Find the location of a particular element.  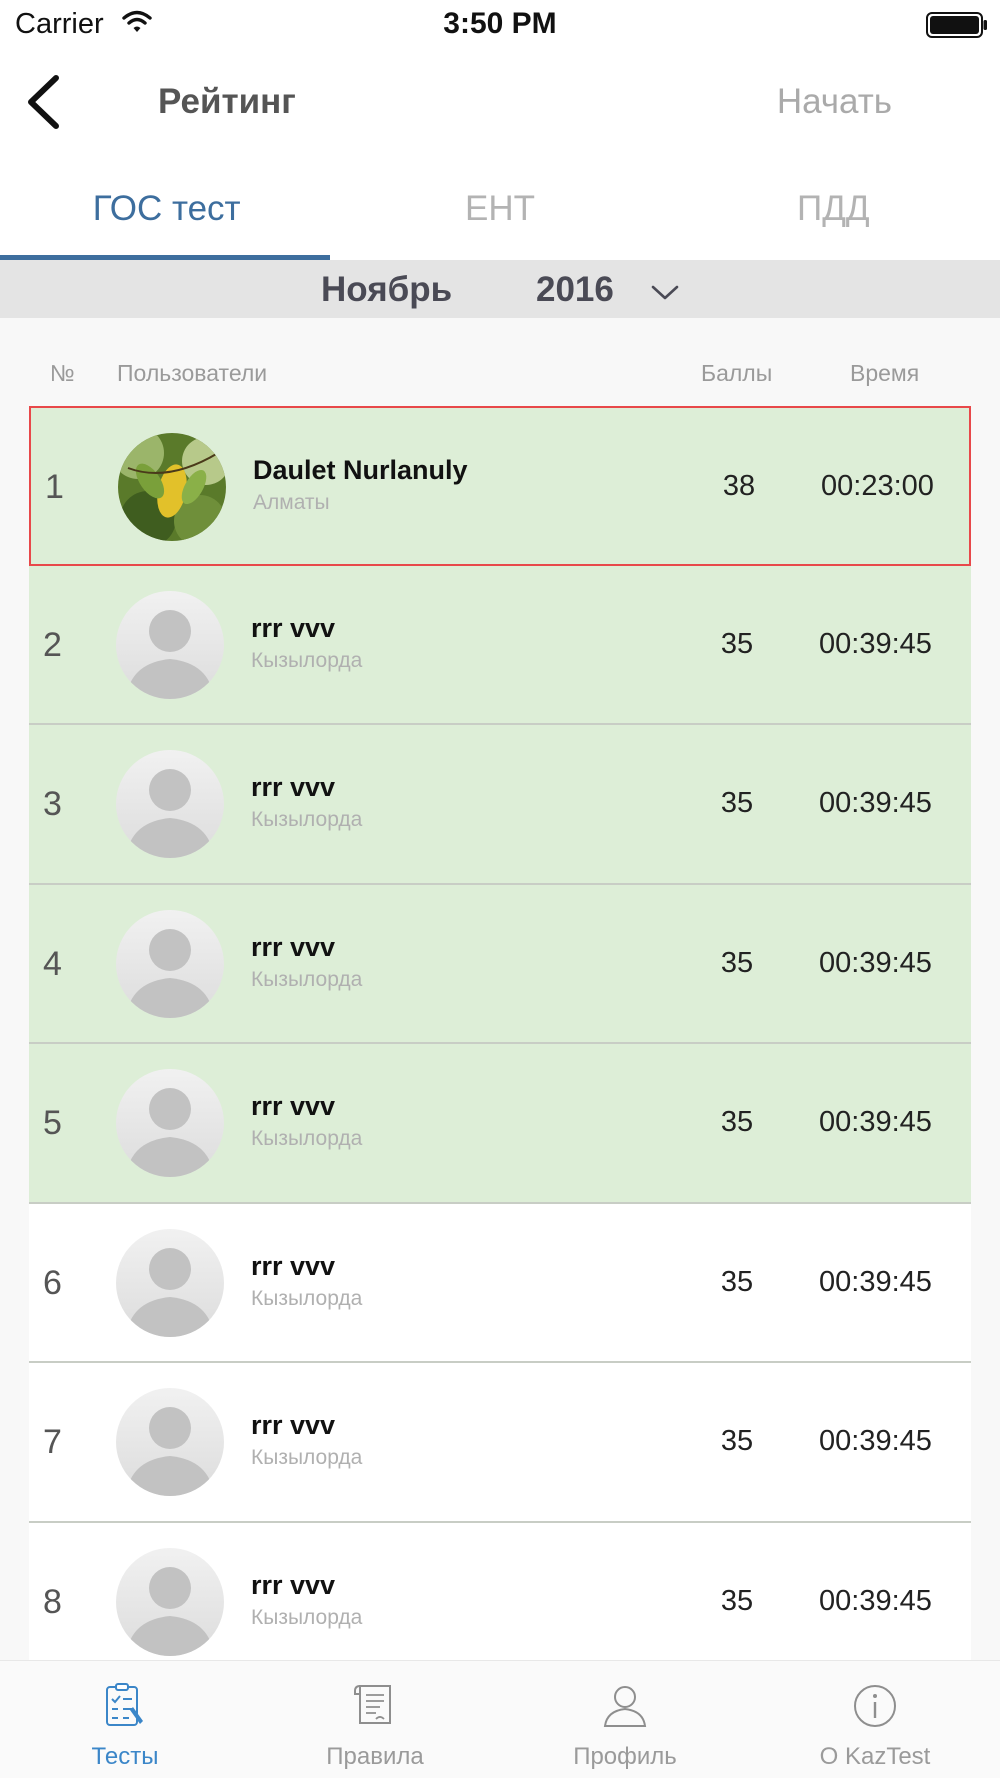

tab-bar-profile-label: Профиль is located at coordinates (625, 1756).